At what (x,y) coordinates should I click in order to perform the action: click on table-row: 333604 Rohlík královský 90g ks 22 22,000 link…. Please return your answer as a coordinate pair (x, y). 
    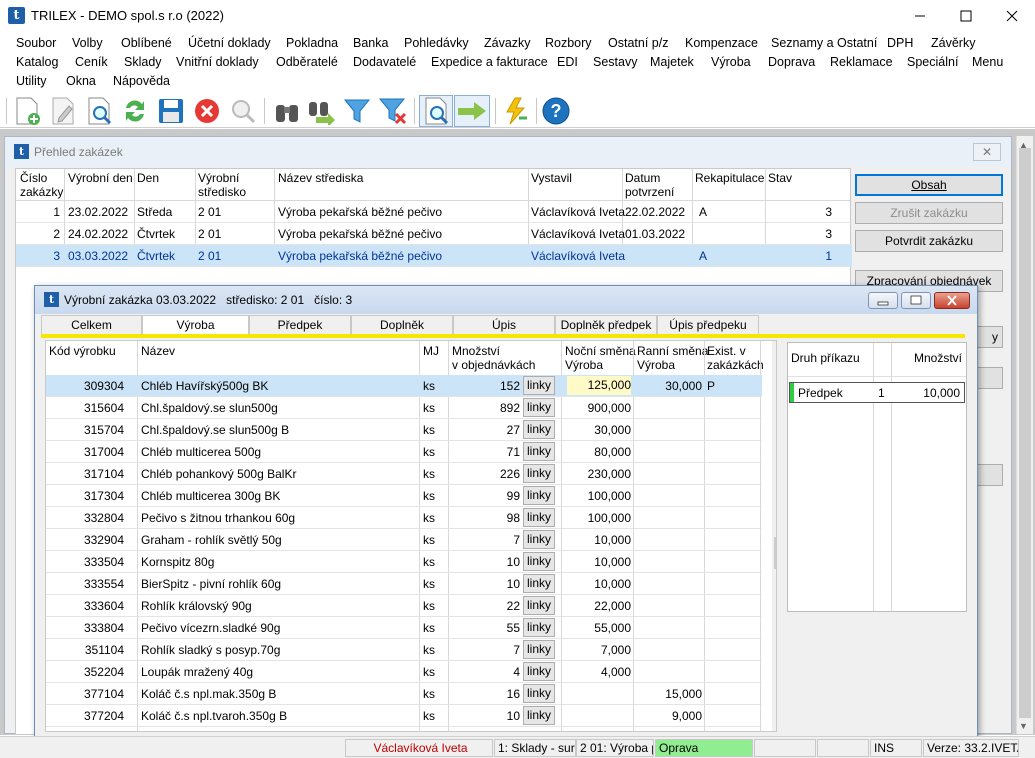
    Looking at the image, I should click on (404, 606).